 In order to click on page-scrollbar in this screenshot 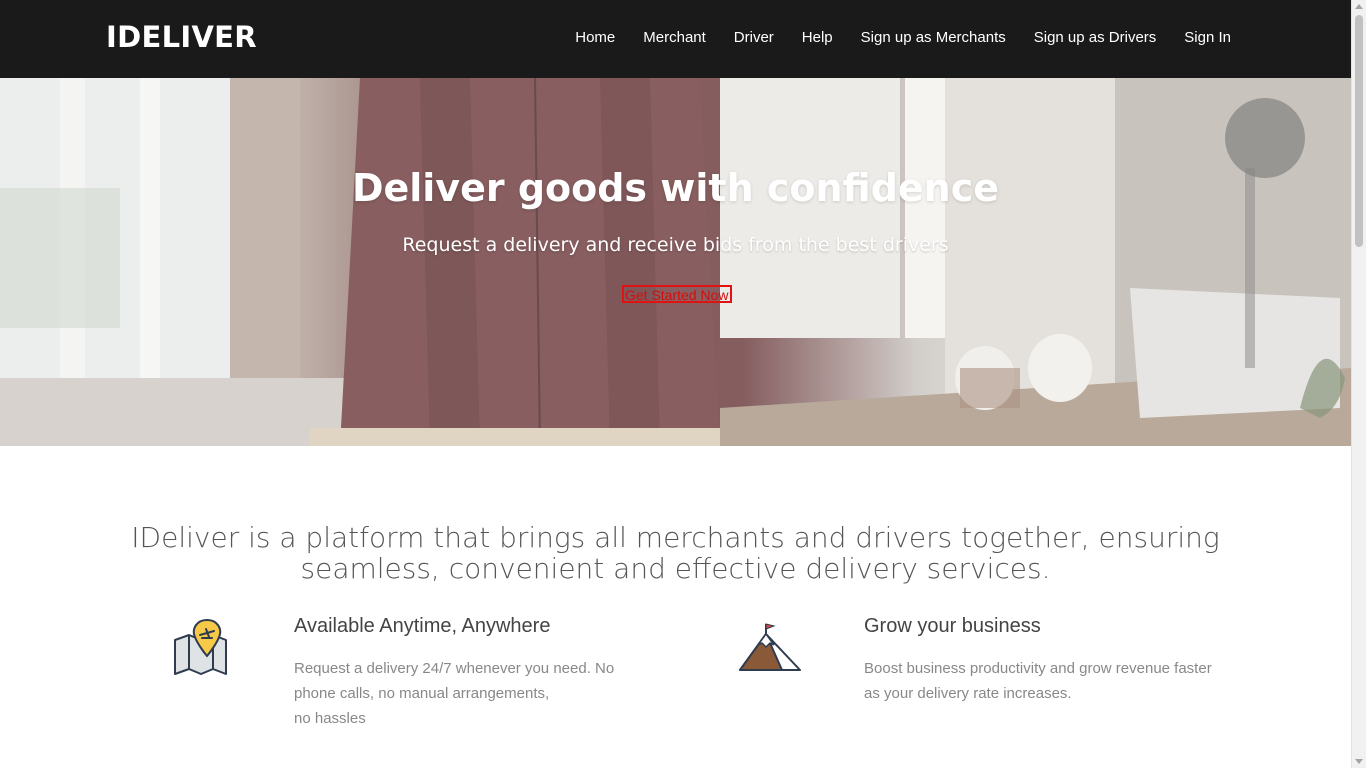, I will do `click(1358, 384)`.